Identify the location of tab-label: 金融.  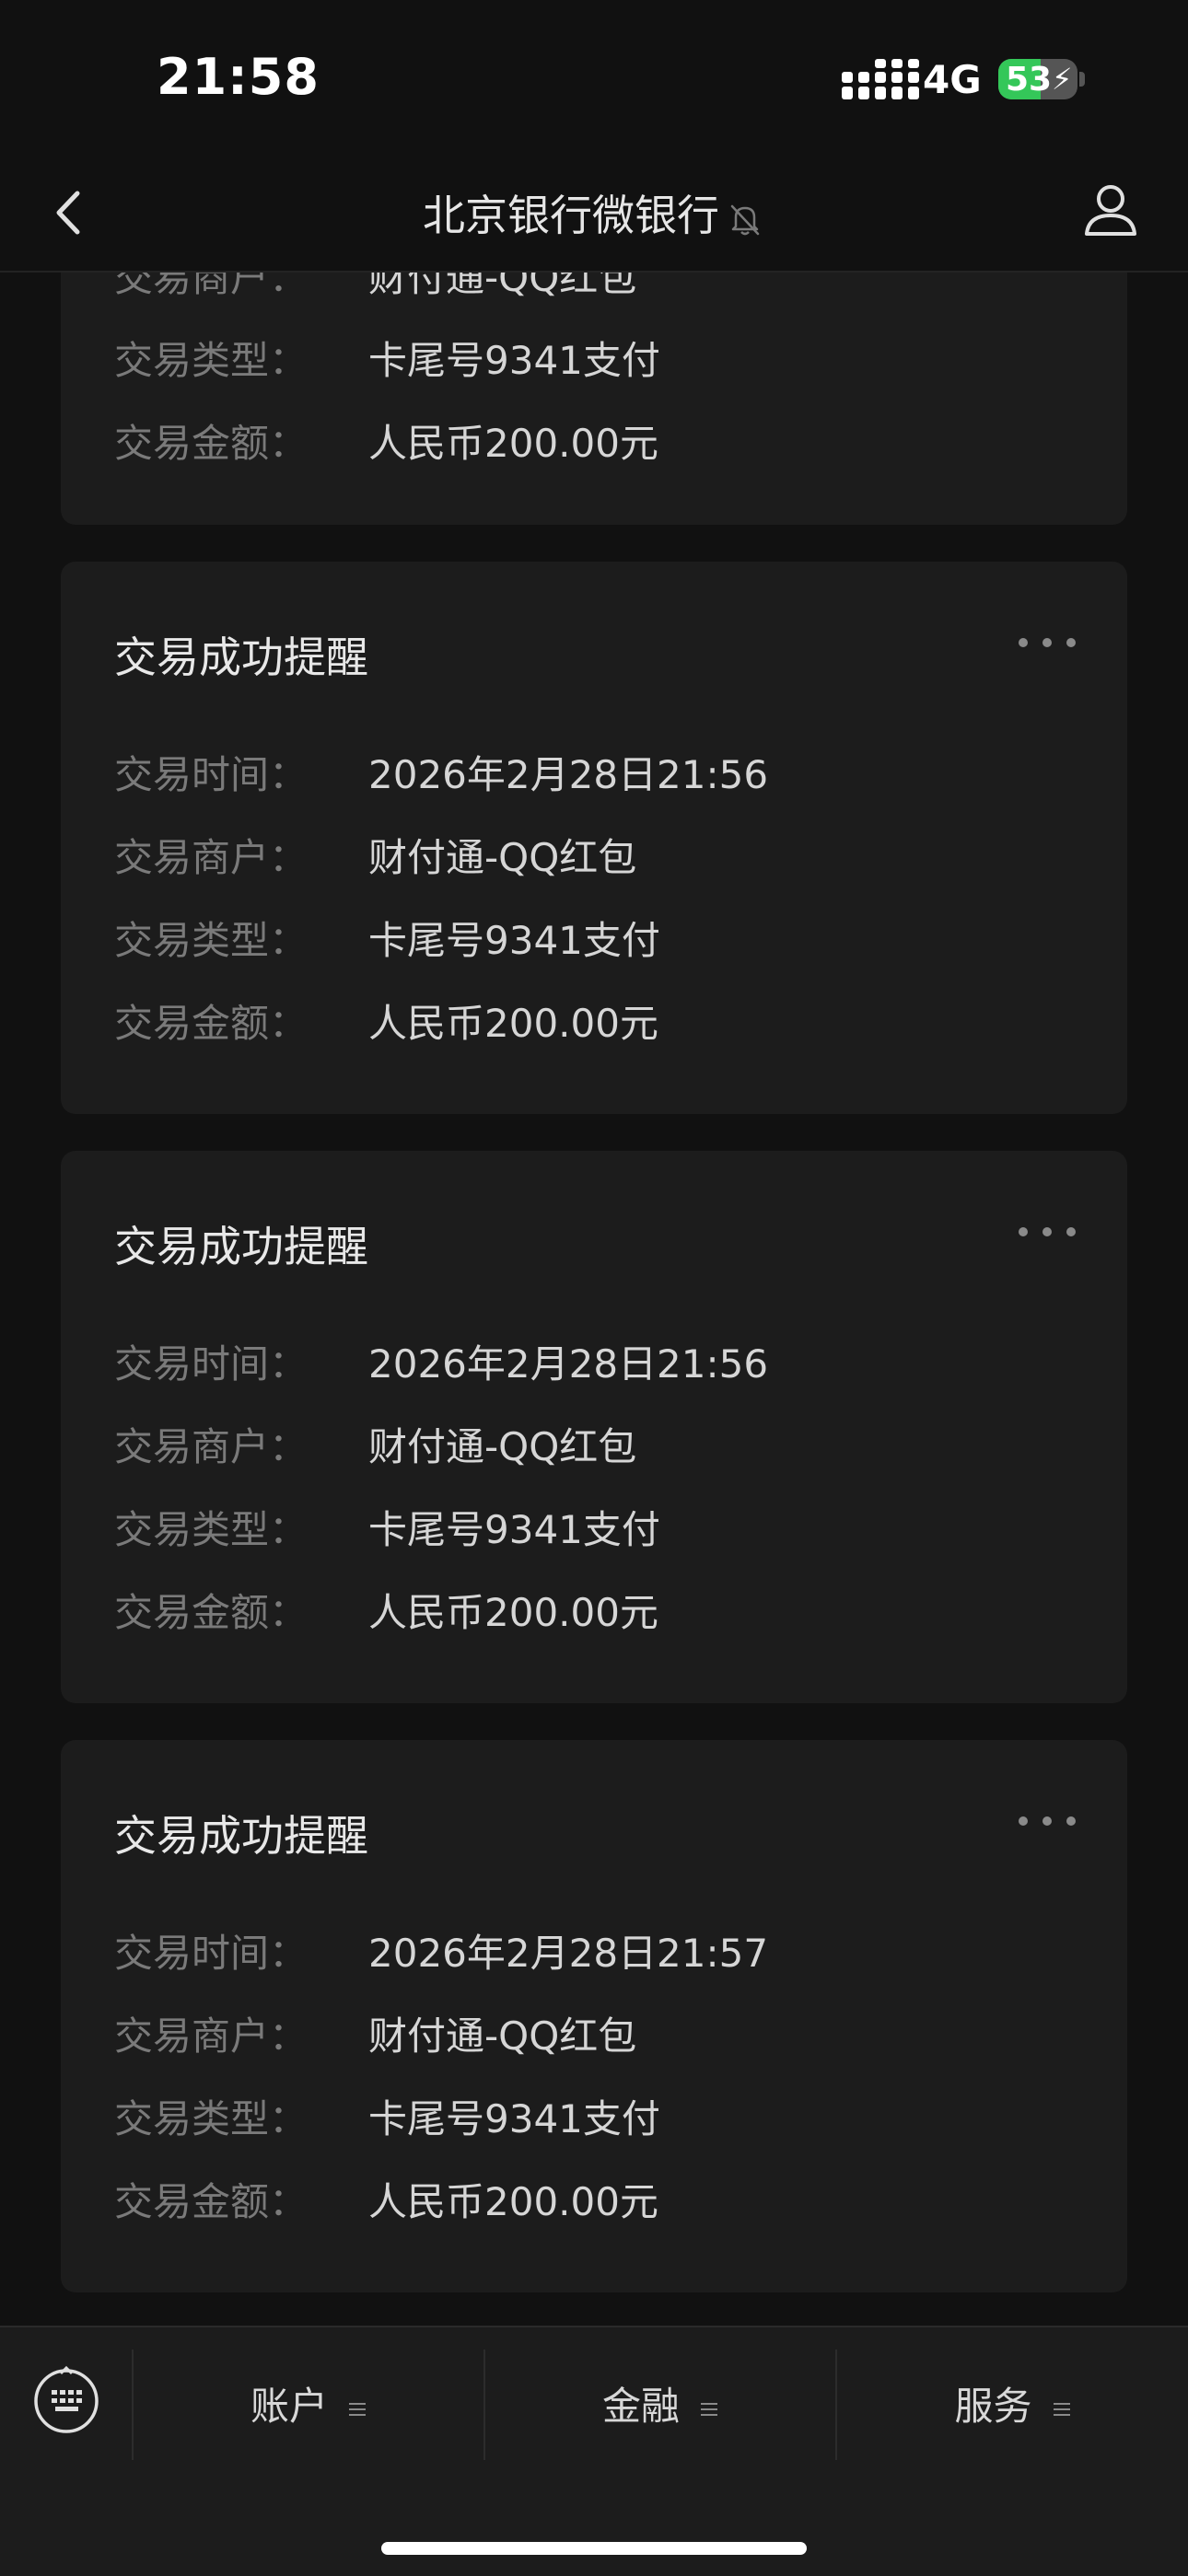
(640, 2406).